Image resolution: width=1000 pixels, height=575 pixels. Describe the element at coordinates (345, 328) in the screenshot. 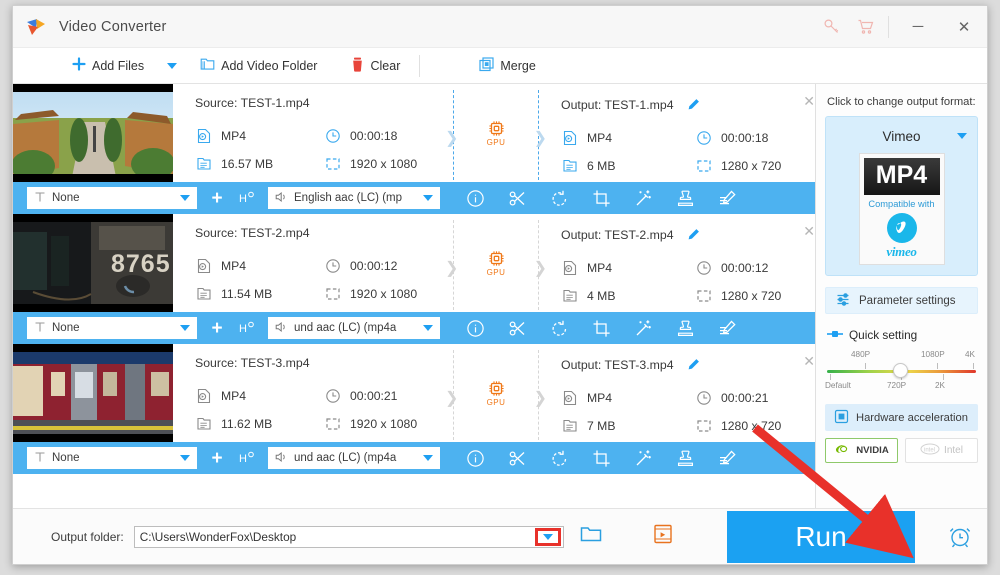

I see `audio-track-value: und aac (LC) (mp4a` at that location.